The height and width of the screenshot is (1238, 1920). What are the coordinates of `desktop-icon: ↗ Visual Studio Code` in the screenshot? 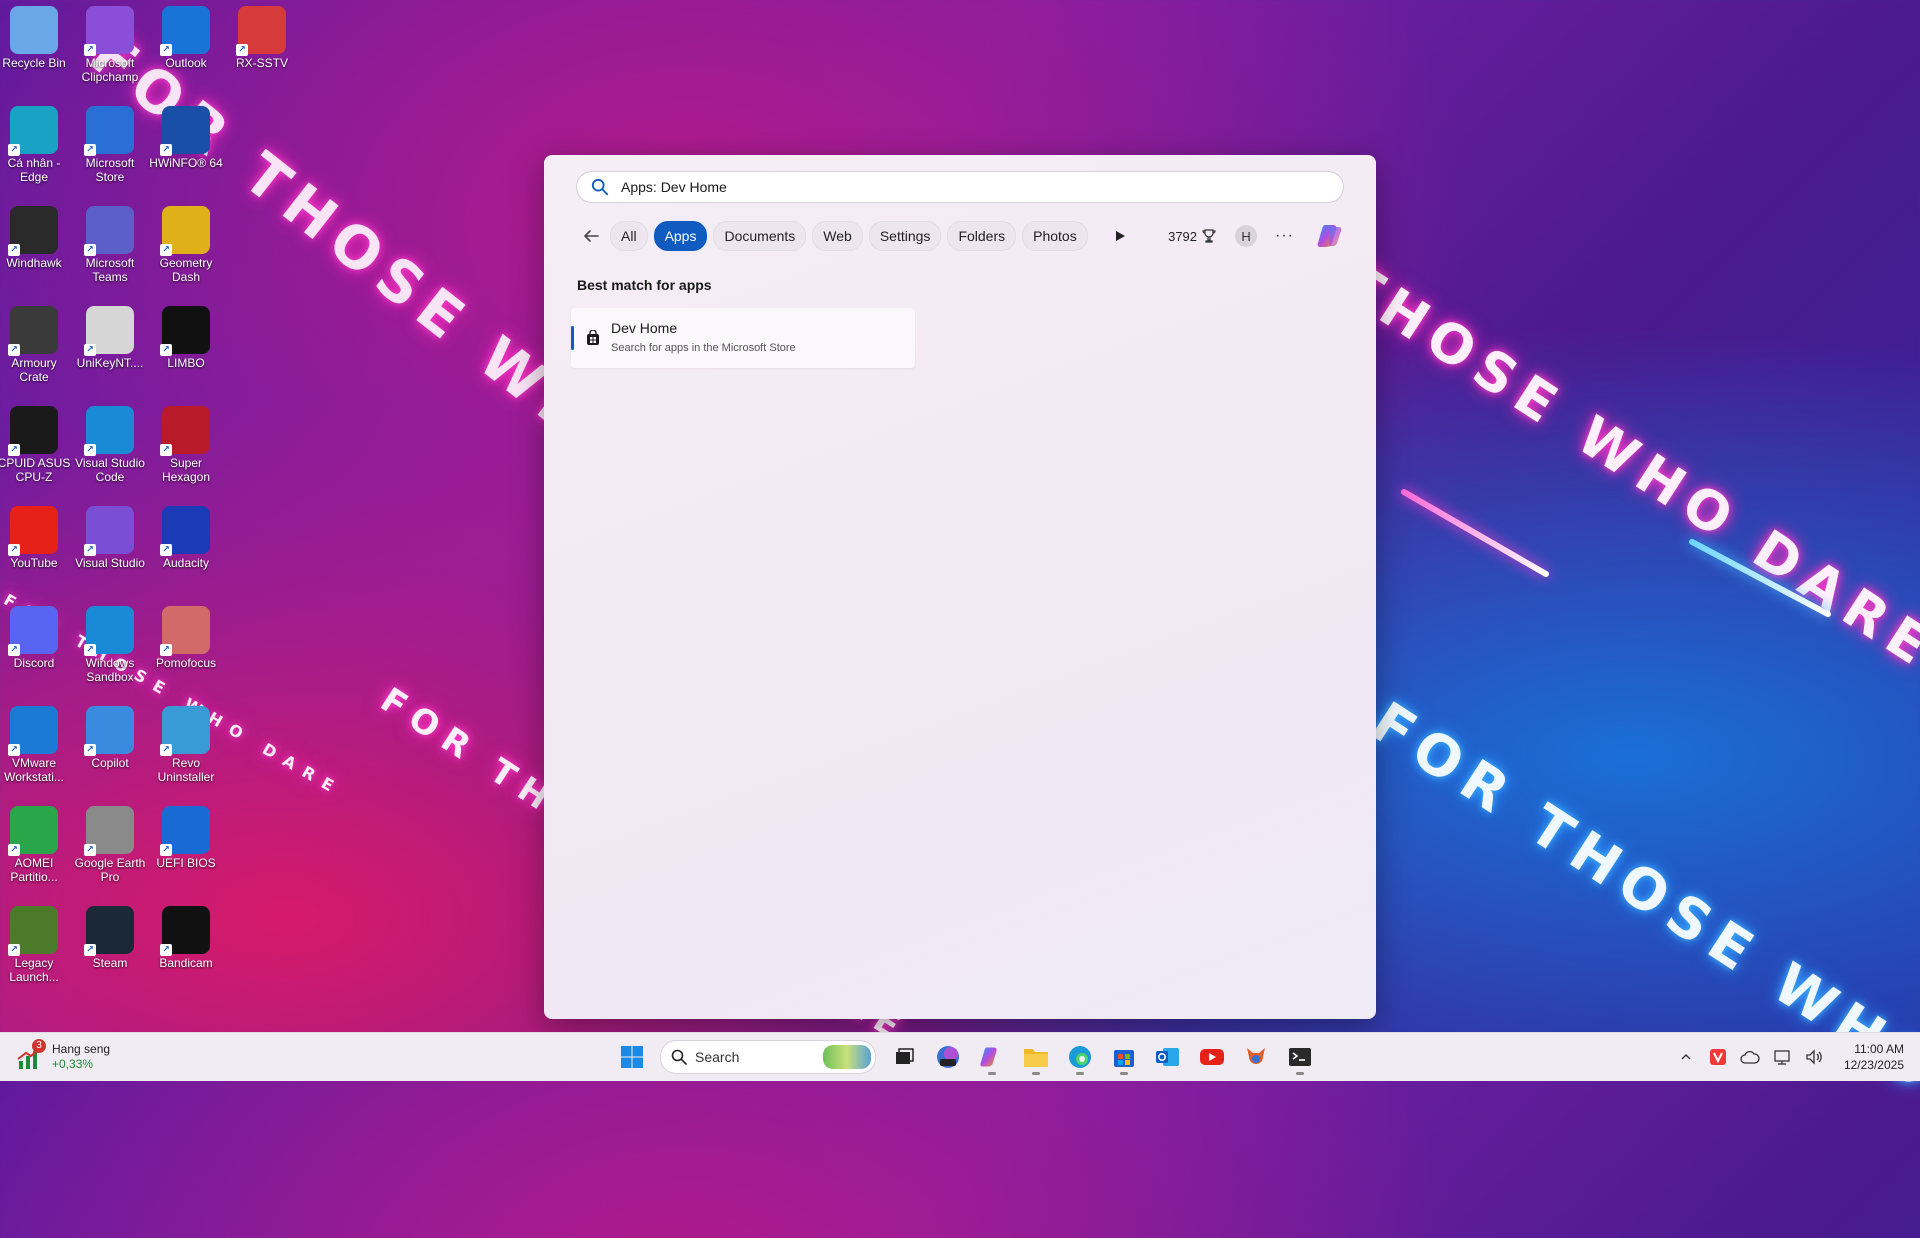 It's located at (110, 451).